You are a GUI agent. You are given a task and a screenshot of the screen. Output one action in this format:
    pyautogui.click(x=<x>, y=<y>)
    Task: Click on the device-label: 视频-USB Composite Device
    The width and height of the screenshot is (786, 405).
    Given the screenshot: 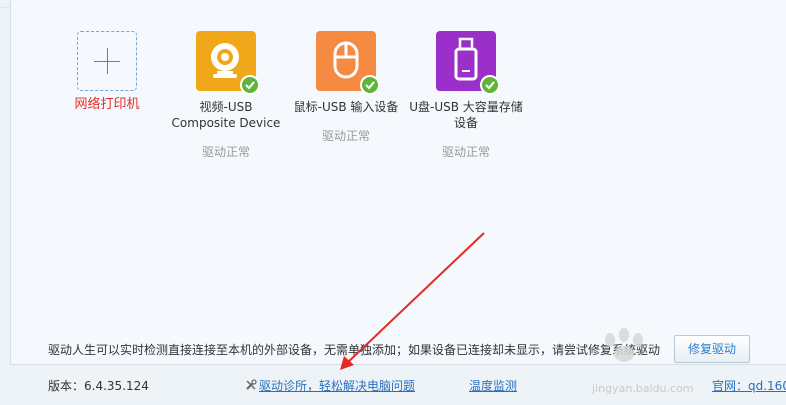 What is the action you would take?
    pyautogui.click(x=226, y=115)
    